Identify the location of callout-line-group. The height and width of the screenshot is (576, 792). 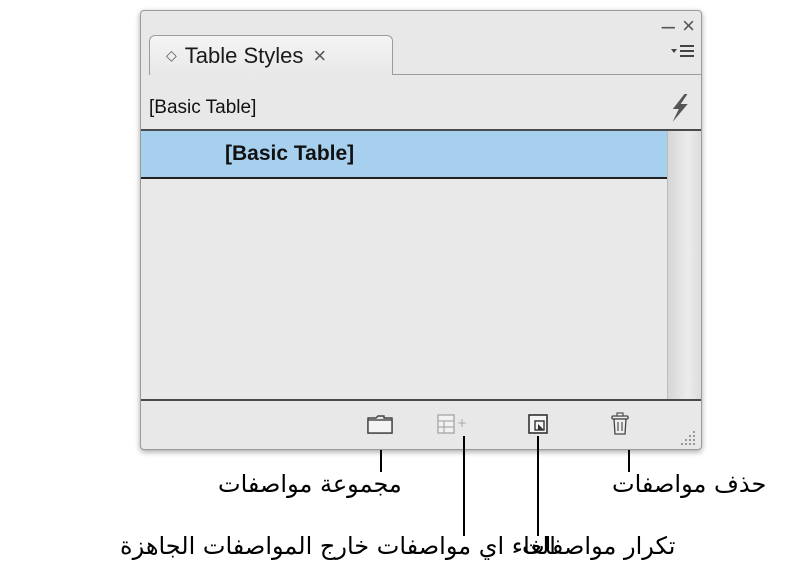
(381, 461).